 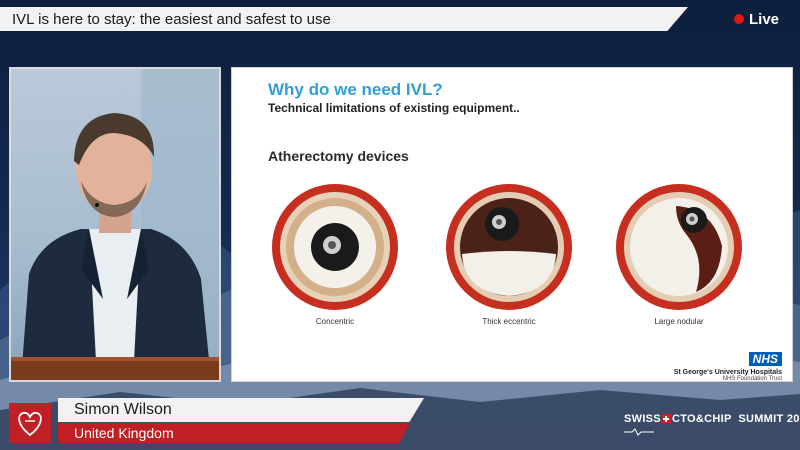 I want to click on device-caption-concentric: Concentric, so click(x=335, y=321).